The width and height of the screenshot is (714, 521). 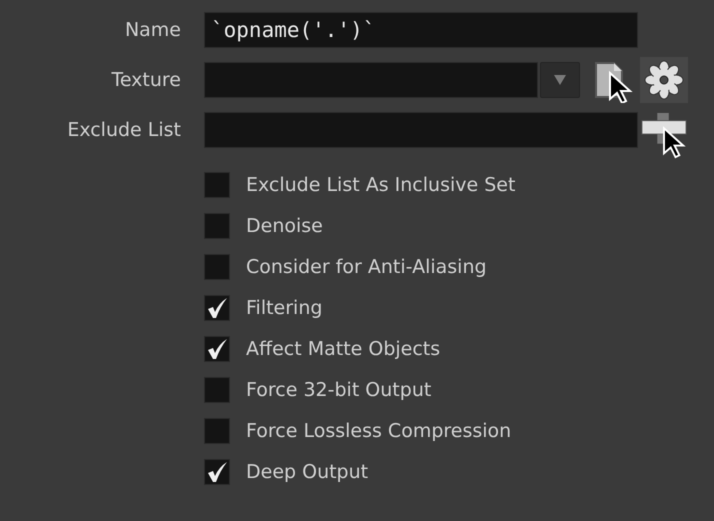 What do you see at coordinates (379, 431) in the screenshot?
I see `checkbox-label: Force Lossless Compression` at bounding box center [379, 431].